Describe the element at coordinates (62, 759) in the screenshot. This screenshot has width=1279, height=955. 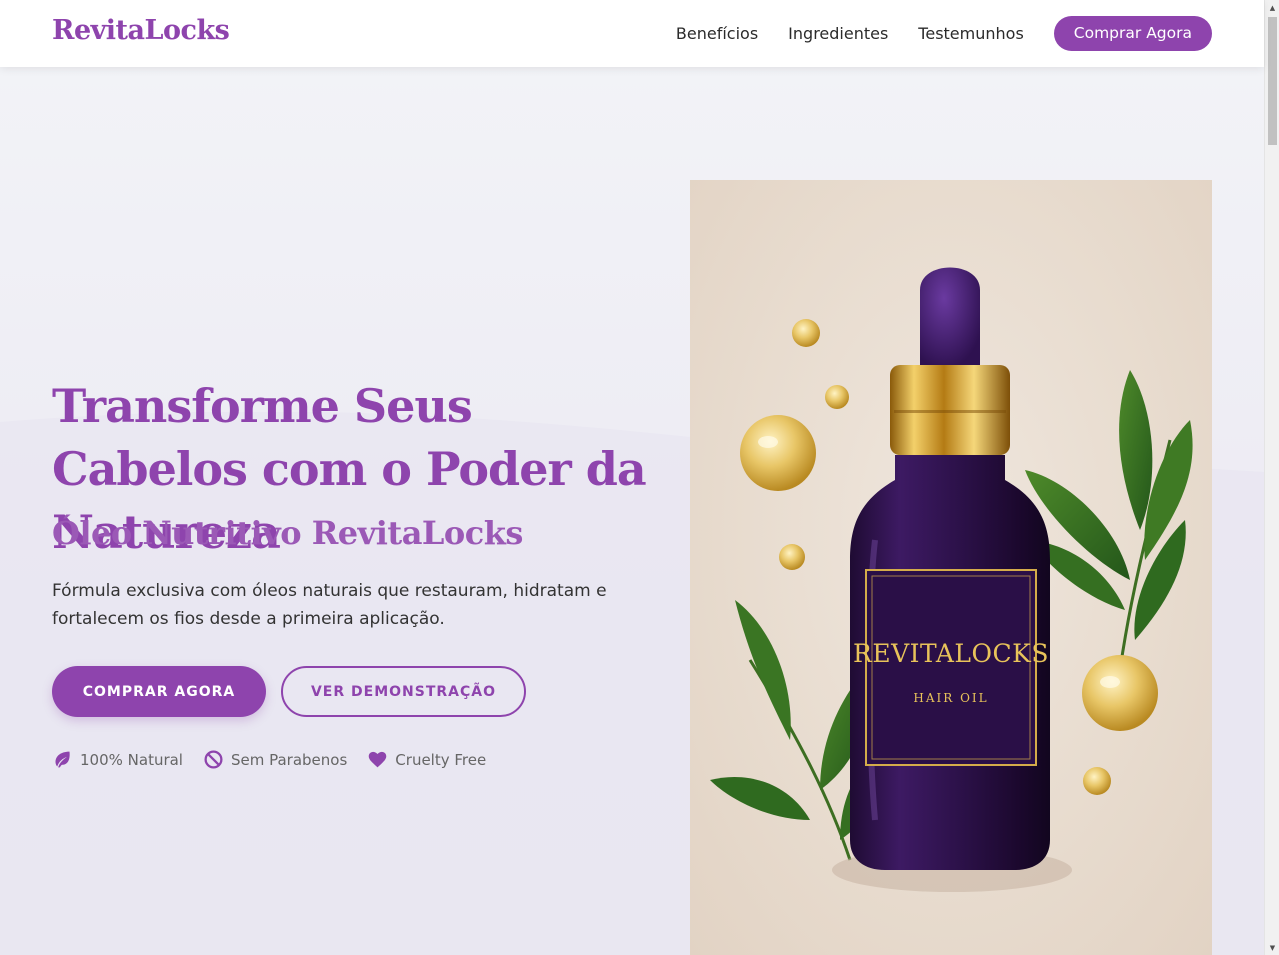
I see `leaf-icon` at that location.